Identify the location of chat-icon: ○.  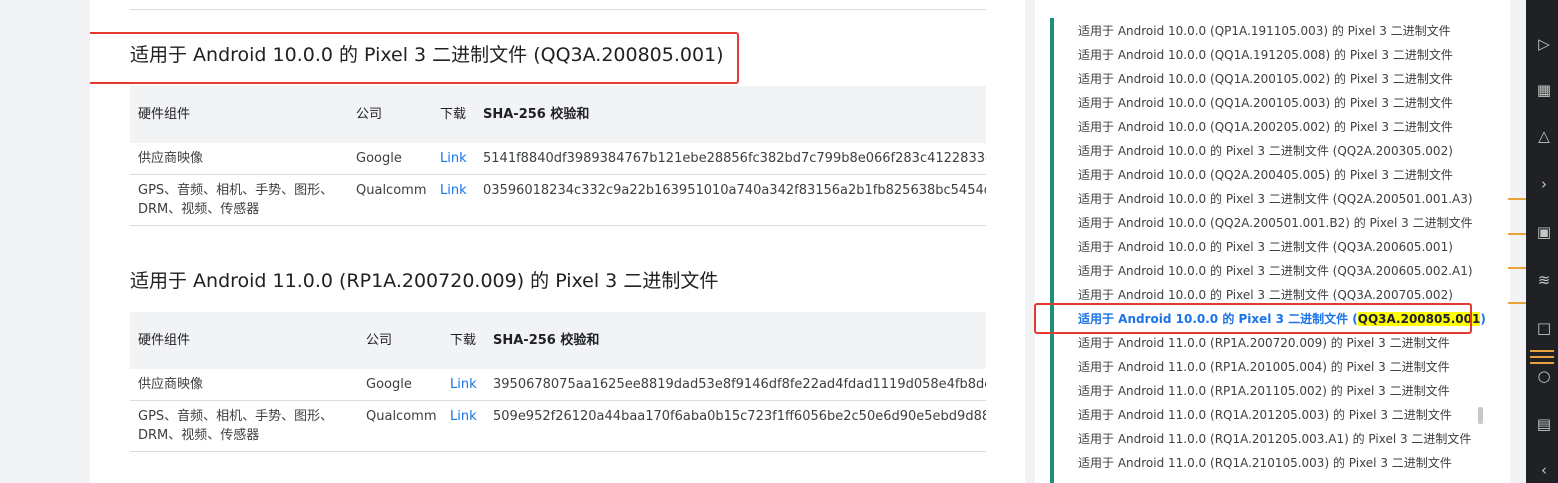
(1544, 376).